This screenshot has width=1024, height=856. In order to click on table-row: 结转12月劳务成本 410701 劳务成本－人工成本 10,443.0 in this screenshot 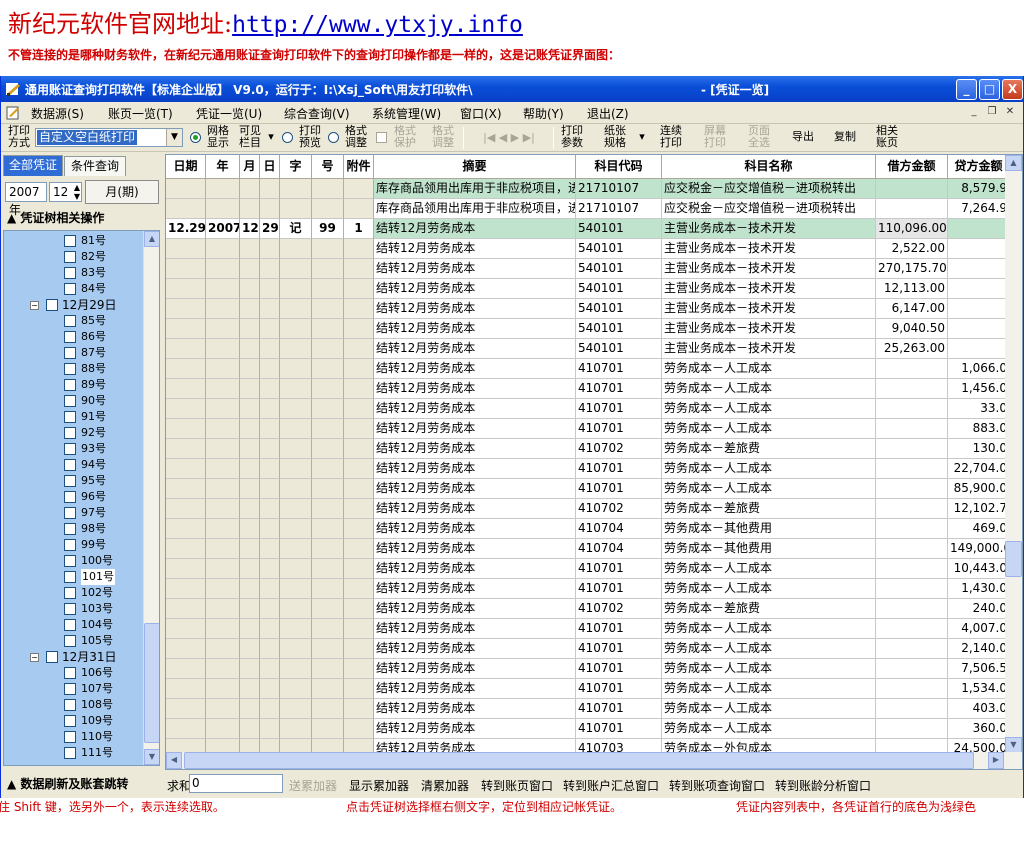, I will do `click(588, 569)`.